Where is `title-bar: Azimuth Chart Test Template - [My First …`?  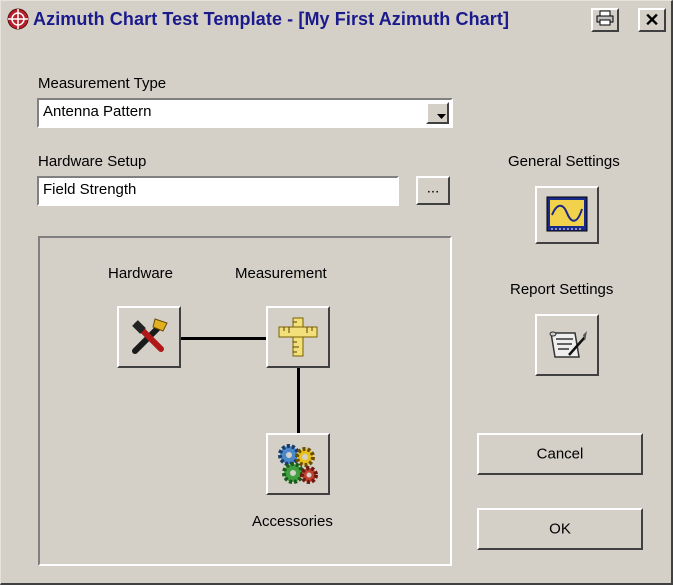 title-bar: Azimuth Chart Test Template - [My First … is located at coordinates (336, 20).